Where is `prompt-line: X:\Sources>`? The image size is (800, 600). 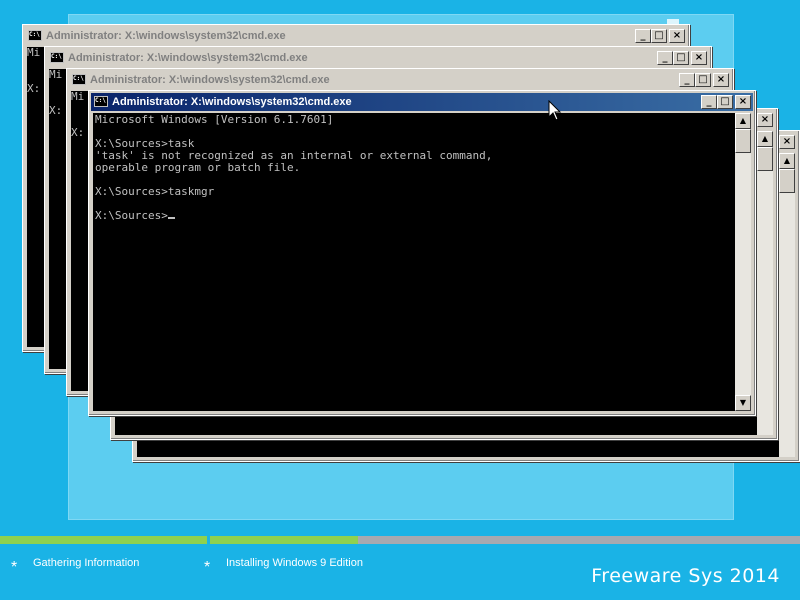 prompt-line: X:\Sources> is located at coordinates (414, 216).